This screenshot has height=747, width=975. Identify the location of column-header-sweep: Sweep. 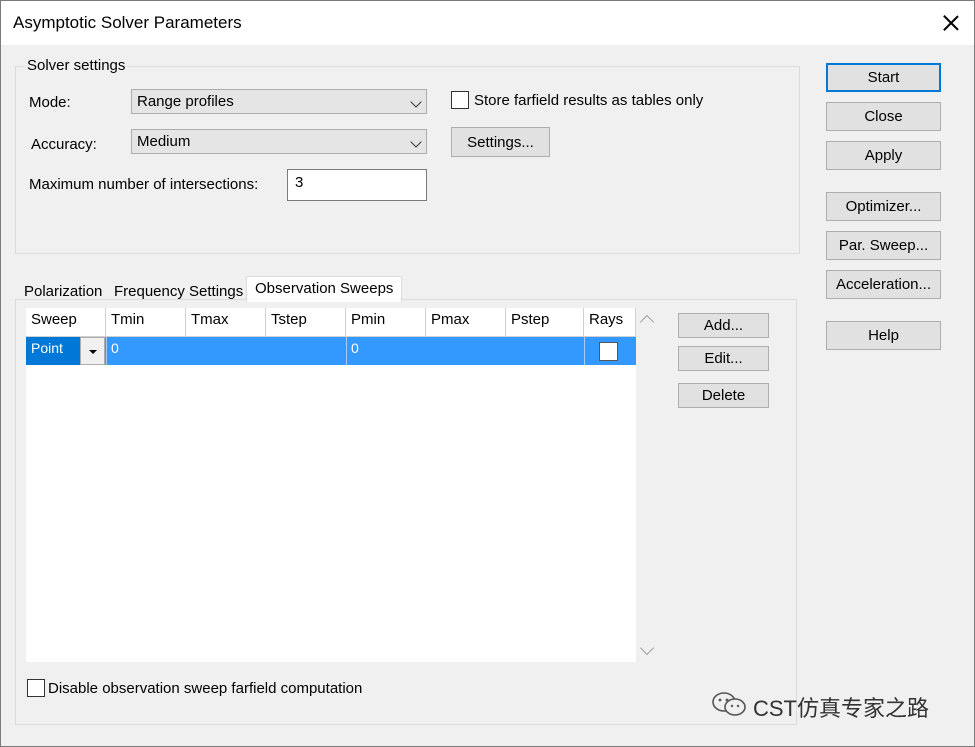
(66, 322).